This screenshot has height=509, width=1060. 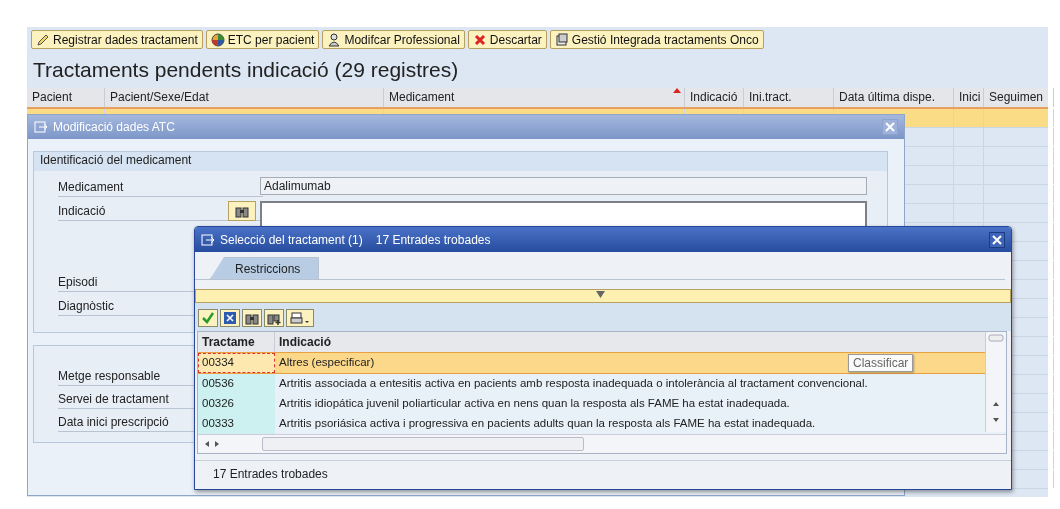 I want to click on check-icon, so click(x=208, y=318).